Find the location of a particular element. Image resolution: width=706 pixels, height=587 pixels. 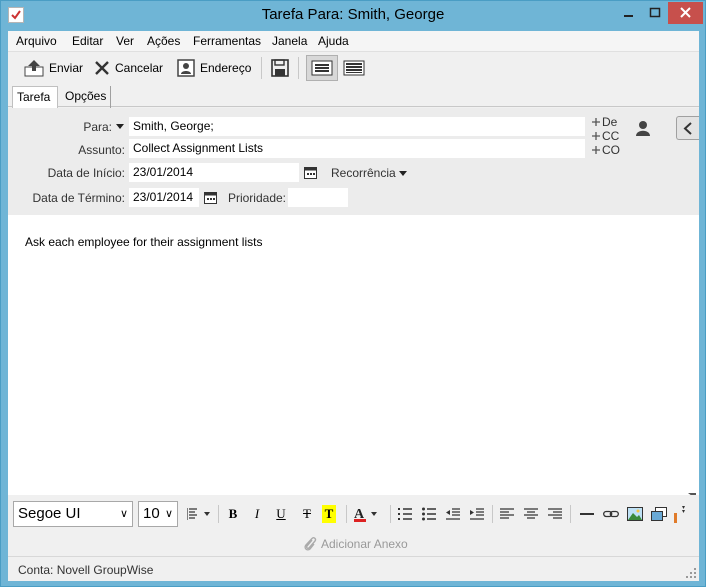

format-toolbar: Segoe UI ∨ 10 ∨ B I U T T A is located at coordinates (353, 513).